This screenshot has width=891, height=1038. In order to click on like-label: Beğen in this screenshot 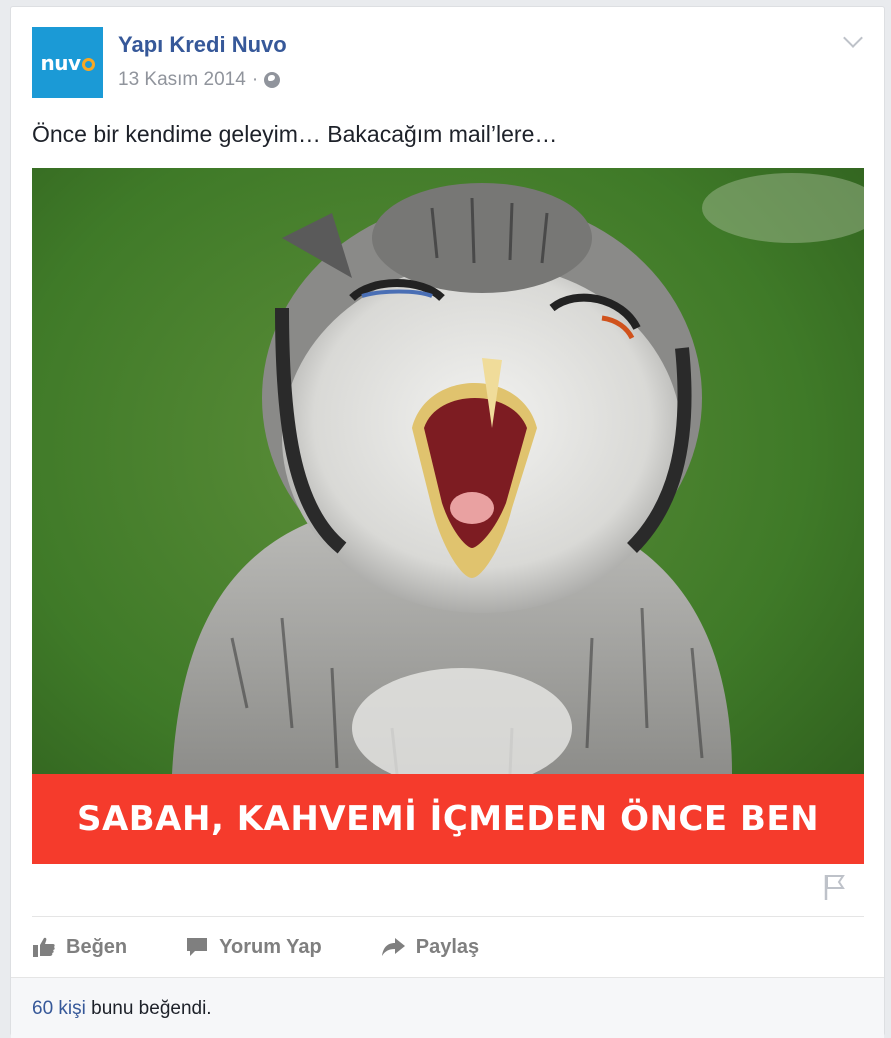, I will do `click(97, 946)`.